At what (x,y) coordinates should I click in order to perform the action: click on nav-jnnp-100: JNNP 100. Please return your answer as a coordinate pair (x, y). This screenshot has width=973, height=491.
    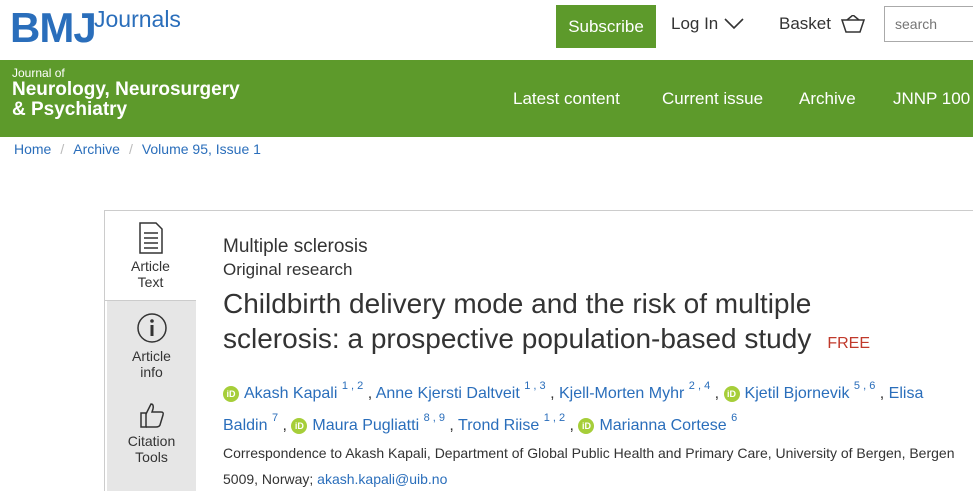
    Looking at the image, I should click on (931, 99).